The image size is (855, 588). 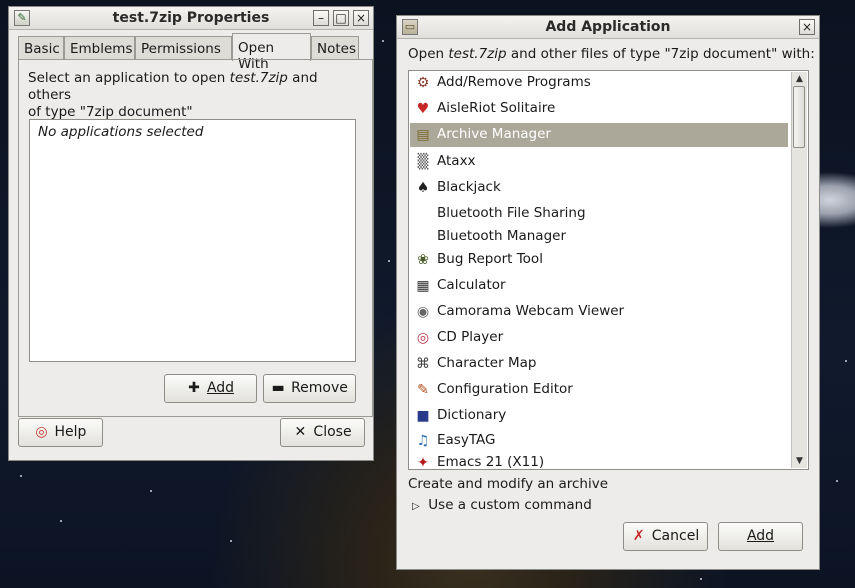 I want to click on calculator-icon: ▦, so click(x=423, y=286).